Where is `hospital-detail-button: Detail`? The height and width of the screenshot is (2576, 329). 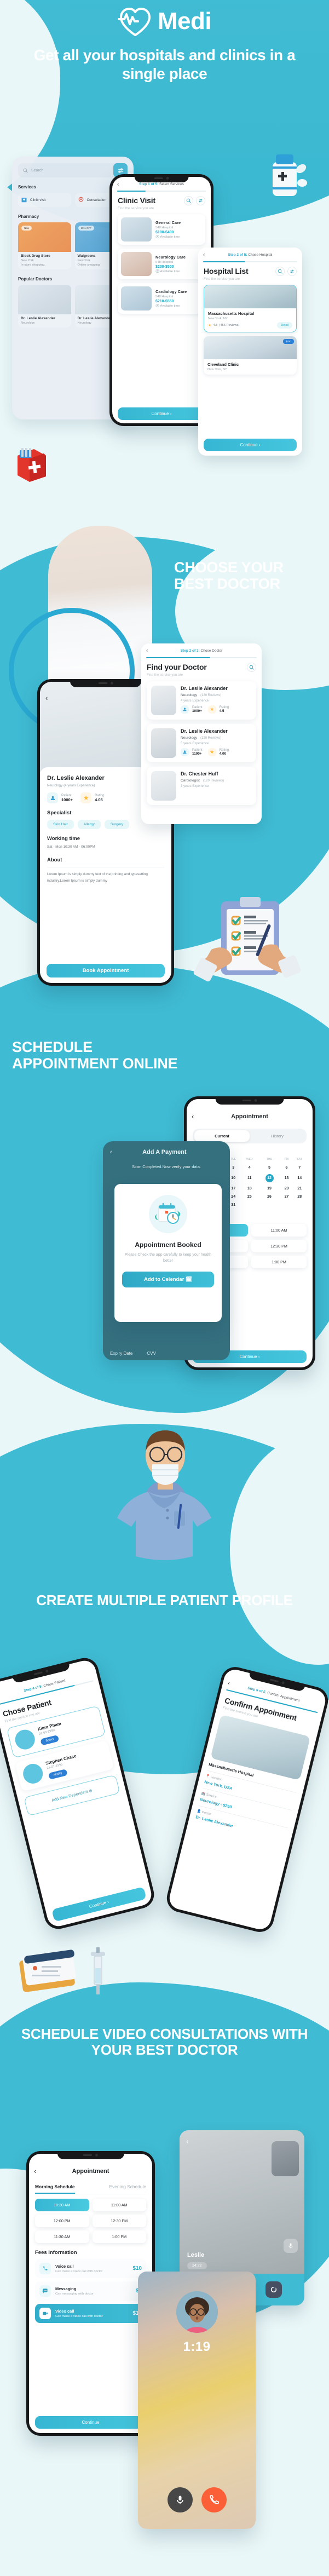 hospital-detail-button: Detail is located at coordinates (284, 325).